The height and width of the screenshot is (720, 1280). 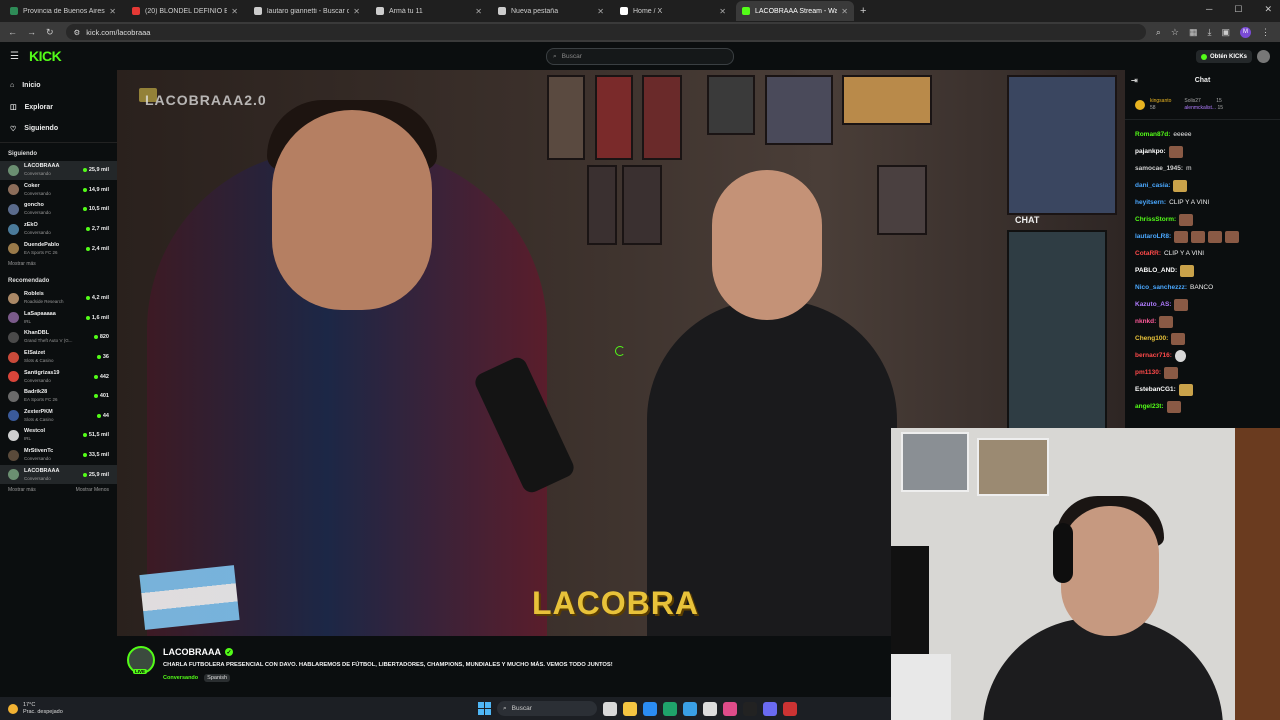 I want to click on browser-tab: Home / X ✕, so click(x=673, y=11).